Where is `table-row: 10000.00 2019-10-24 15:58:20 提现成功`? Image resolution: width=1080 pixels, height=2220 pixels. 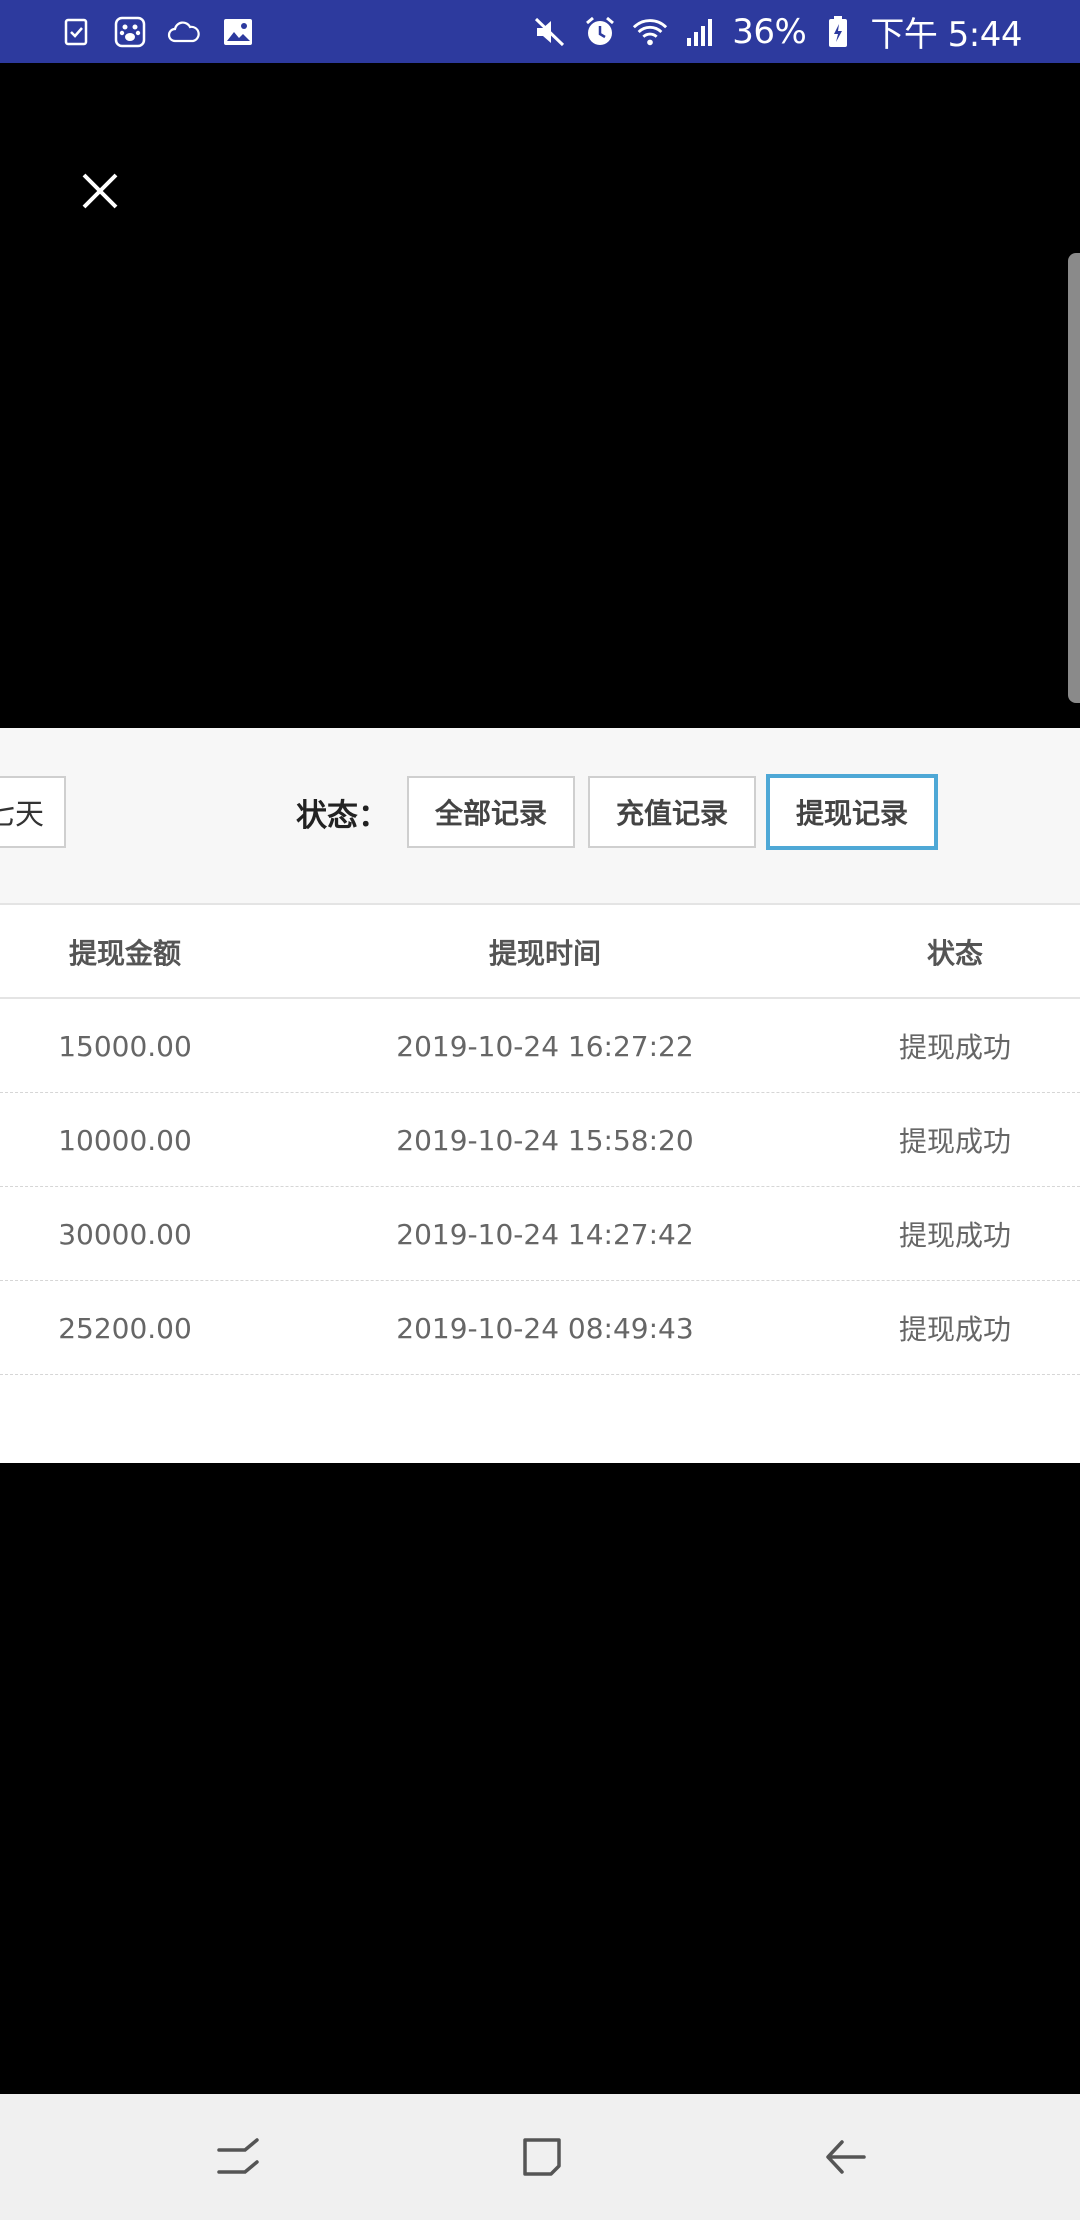 table-row: 10000.00 2019-10-24 15:58:20 提现成功 is located at coordinates (540, 1140).